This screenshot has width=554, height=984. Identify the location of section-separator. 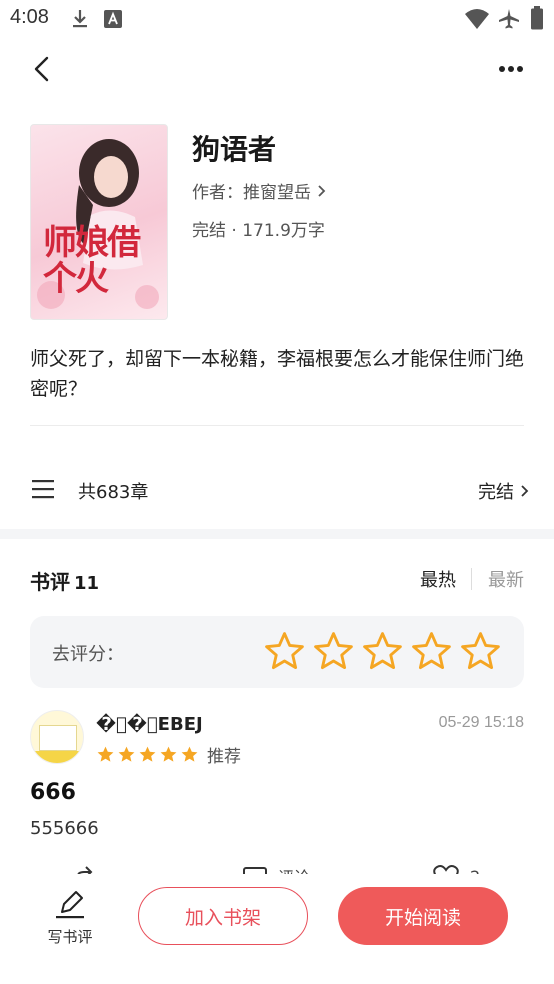
(277, 534).